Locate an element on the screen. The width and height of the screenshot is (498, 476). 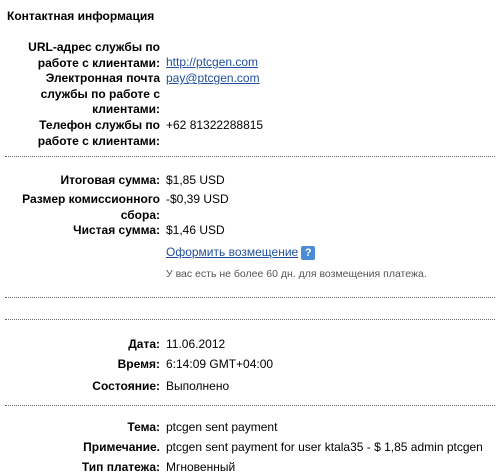
date-label: Дата: is located at coordinates (144, 344).